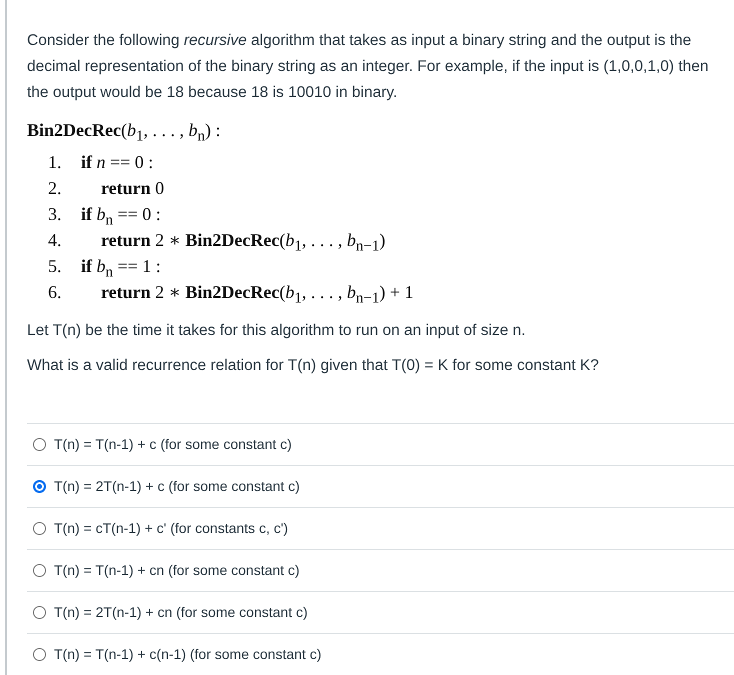  What do you see at coordinates (380, 654) in the screenshot?
I see `answer-option: T(n) = T(n-1) + c(n-1) (for some constant c)` at bounding box center [380, 654].